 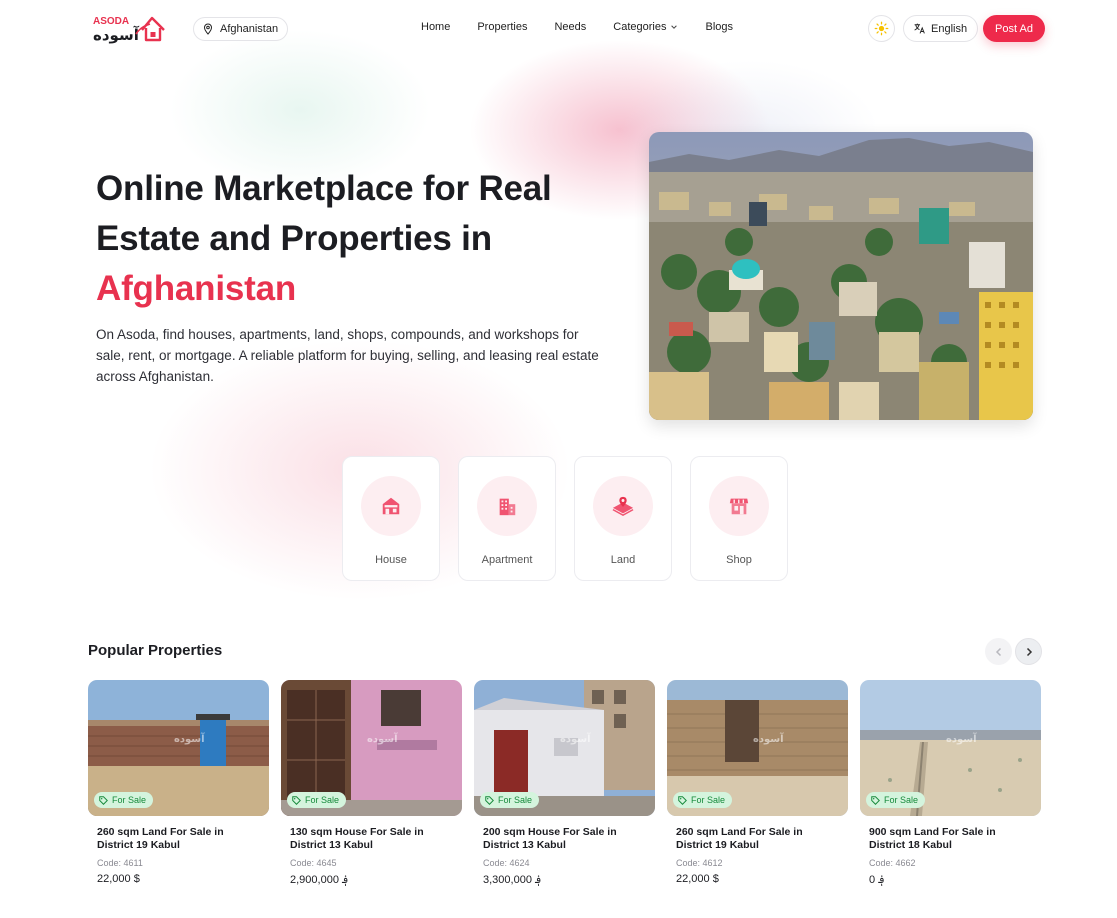 I want to click on carousel-next-button, so click(x=1028, y=651).